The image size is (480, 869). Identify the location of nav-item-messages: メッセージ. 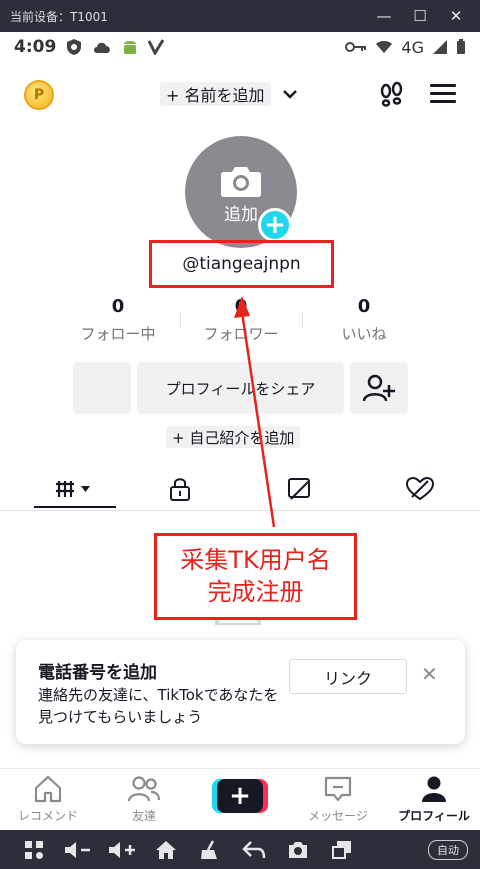
(338, 799).